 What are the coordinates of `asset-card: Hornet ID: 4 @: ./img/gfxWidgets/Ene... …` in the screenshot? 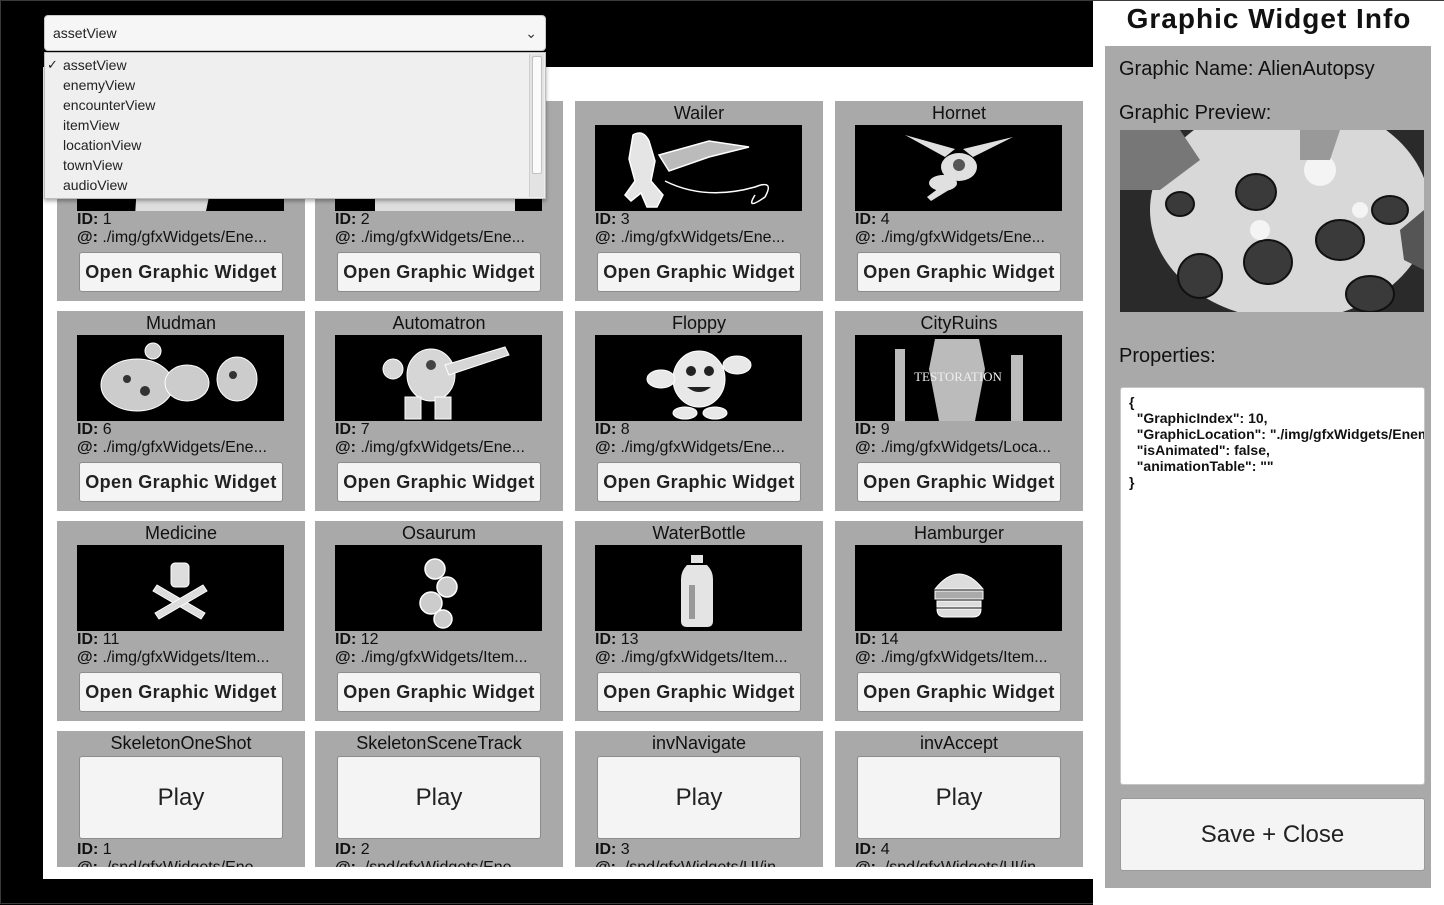 It's located at (959, 201).